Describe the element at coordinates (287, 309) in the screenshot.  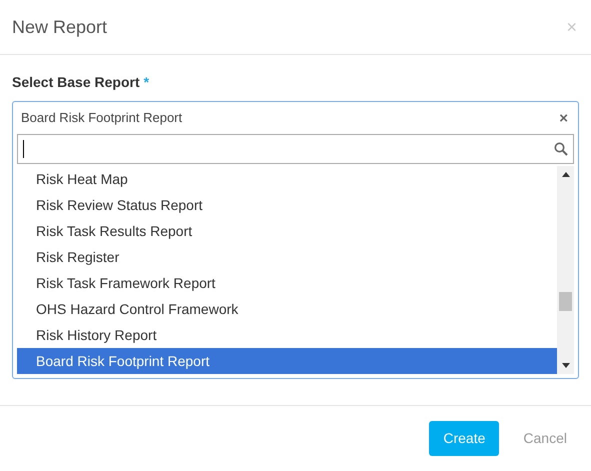
I see `dropdown-option: OHS Hazard Control Framework` at that location.